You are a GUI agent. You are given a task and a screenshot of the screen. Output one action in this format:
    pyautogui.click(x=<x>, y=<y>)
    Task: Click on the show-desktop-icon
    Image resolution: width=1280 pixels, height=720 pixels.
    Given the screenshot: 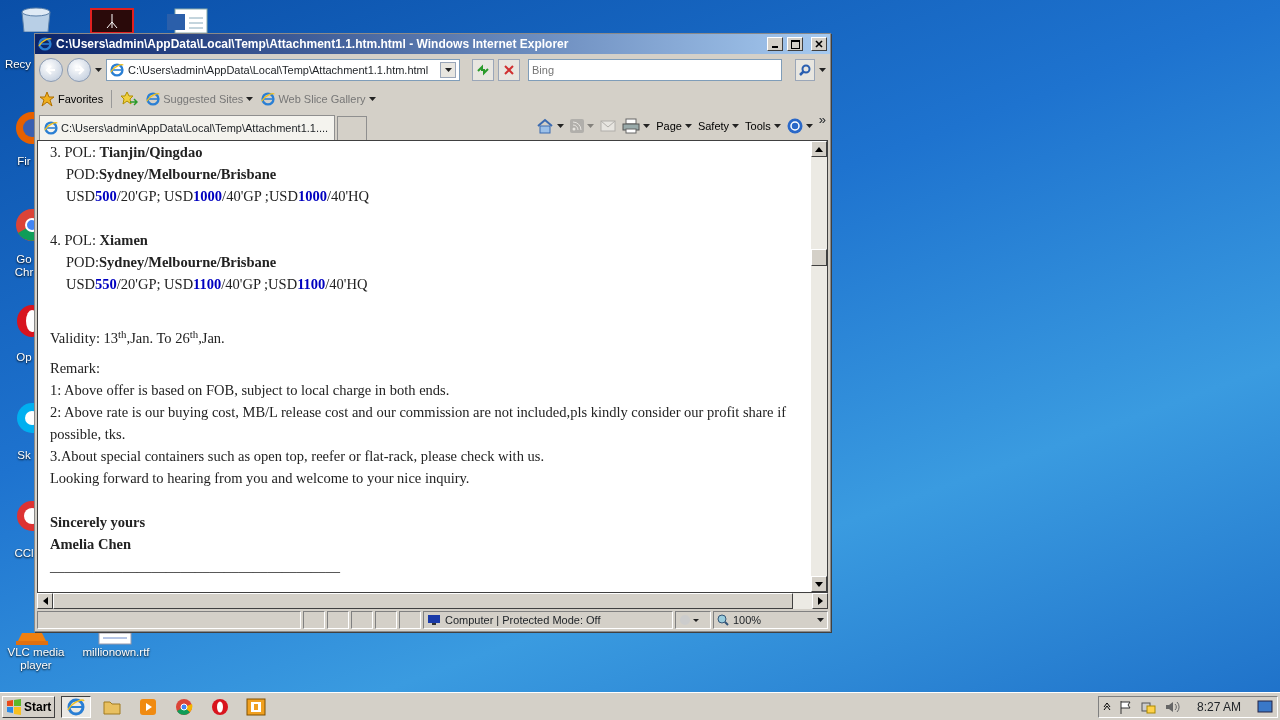 What is the action you would take?
    pyautogui.click(x=1265, y=706)
    